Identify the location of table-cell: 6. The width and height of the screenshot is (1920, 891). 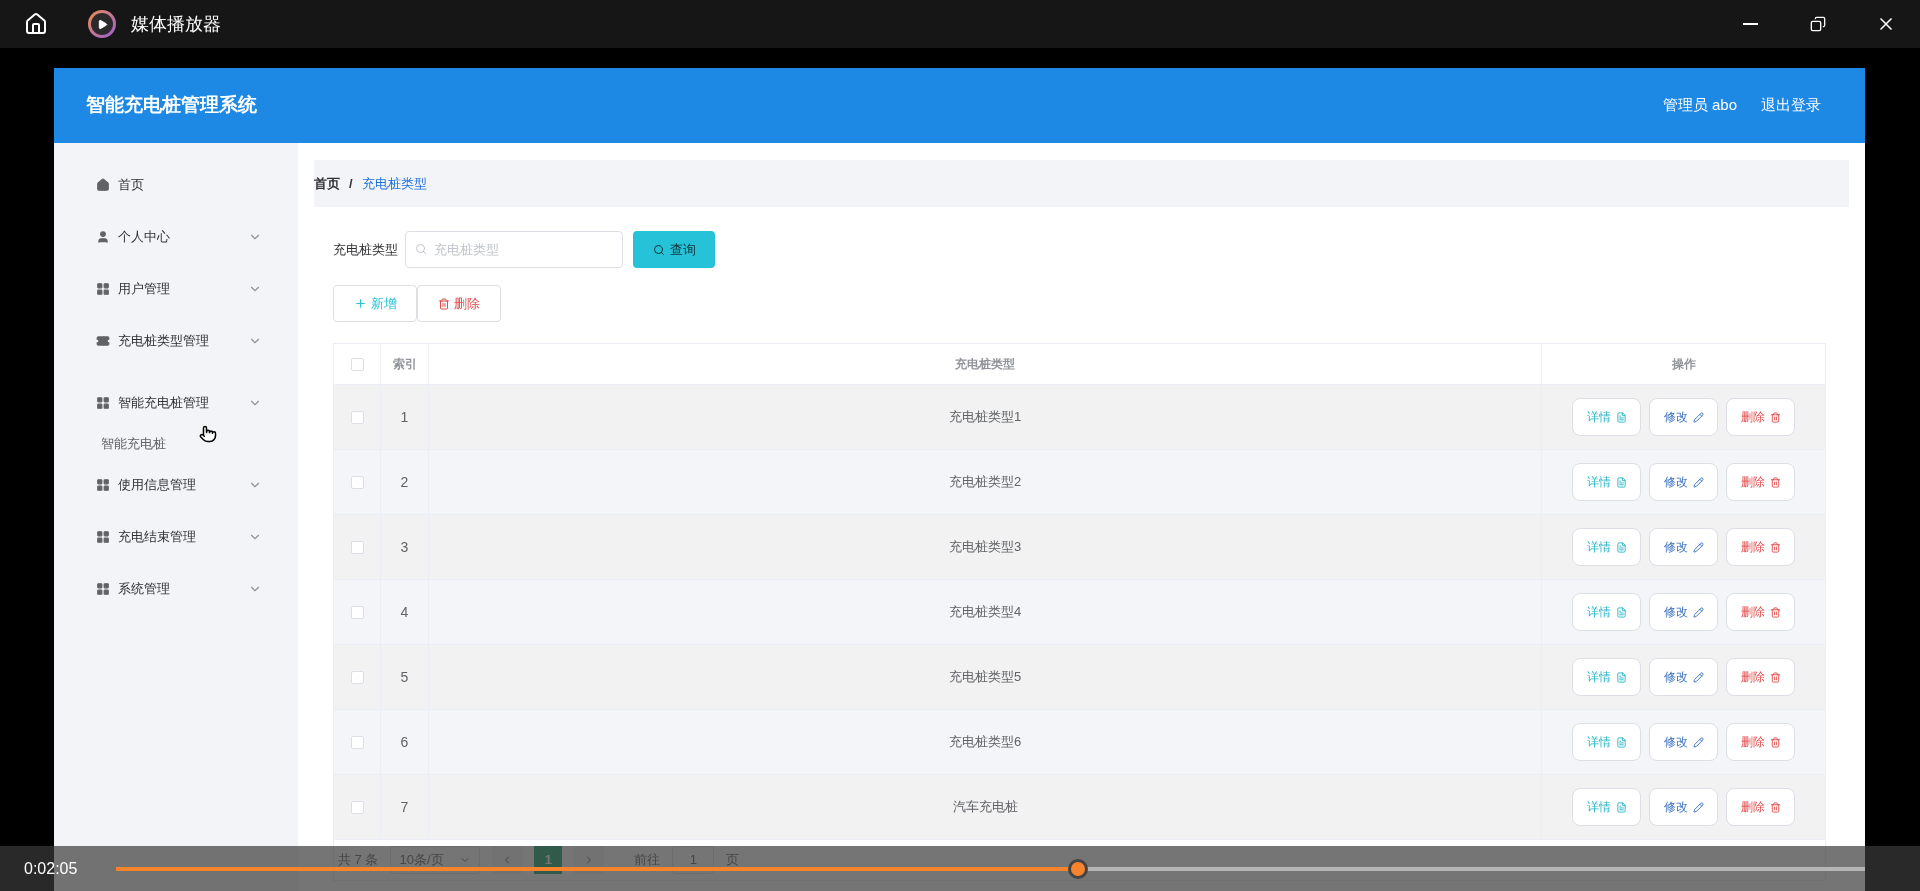
(405, 742).